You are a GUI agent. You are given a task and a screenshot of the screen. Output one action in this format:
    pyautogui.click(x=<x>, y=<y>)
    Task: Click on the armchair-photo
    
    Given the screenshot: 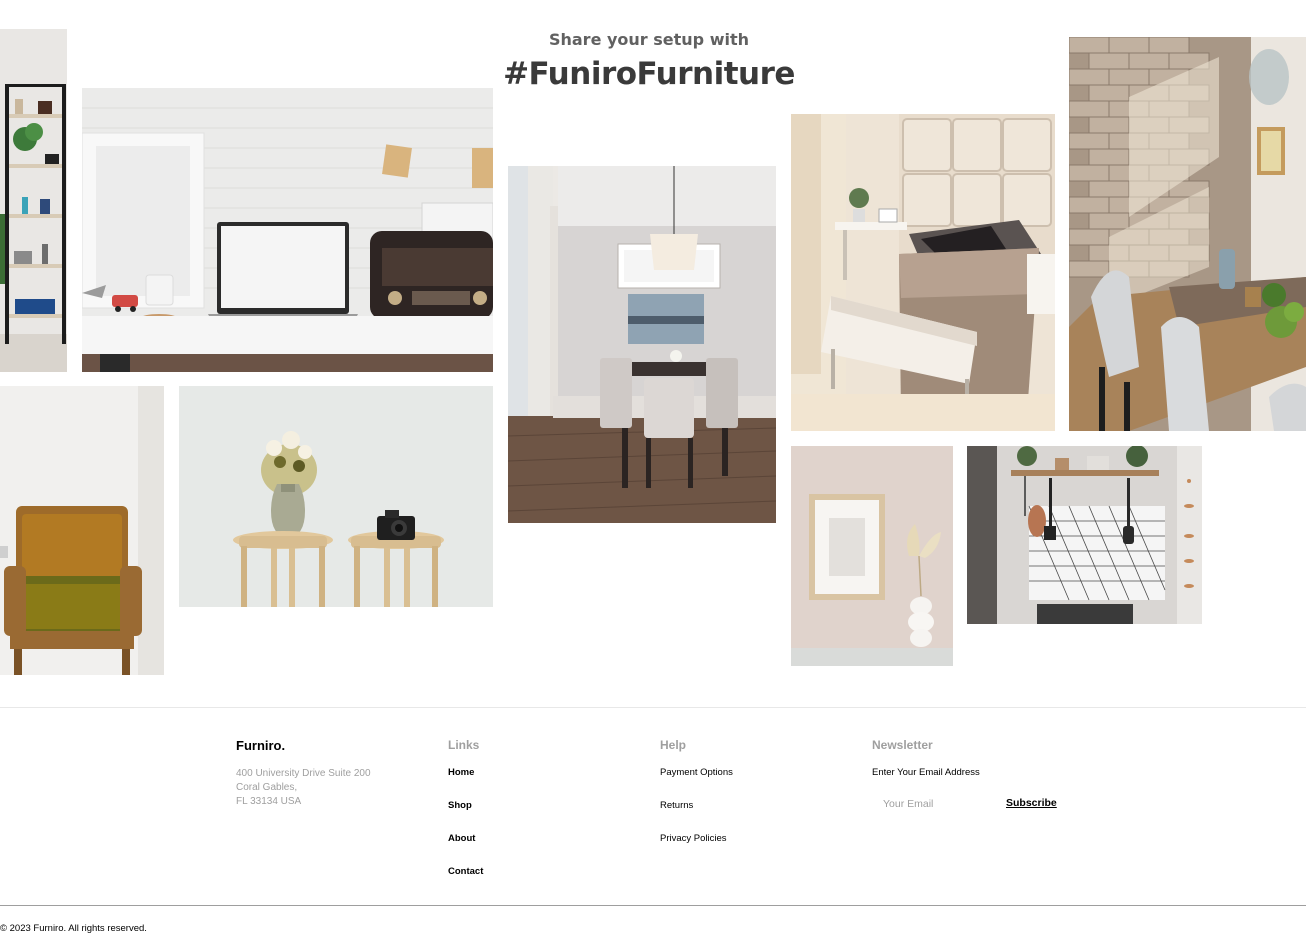 What is the action you would take?
    pyautogui.click(x=82, y=530)
    